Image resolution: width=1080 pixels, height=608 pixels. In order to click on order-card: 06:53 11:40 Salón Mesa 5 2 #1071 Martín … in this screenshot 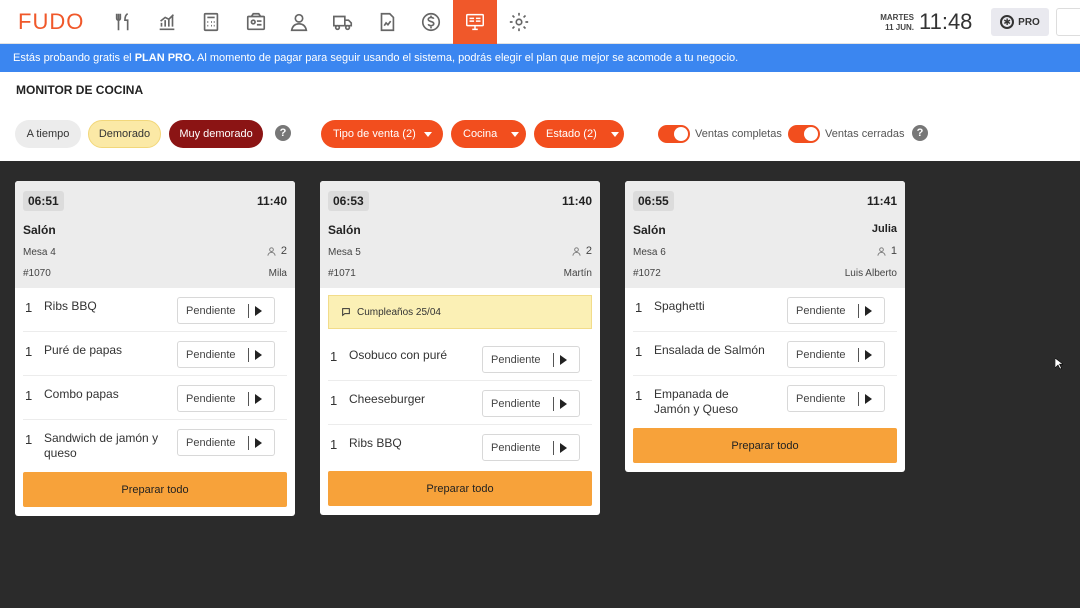, I will do `click(460, 348)`.